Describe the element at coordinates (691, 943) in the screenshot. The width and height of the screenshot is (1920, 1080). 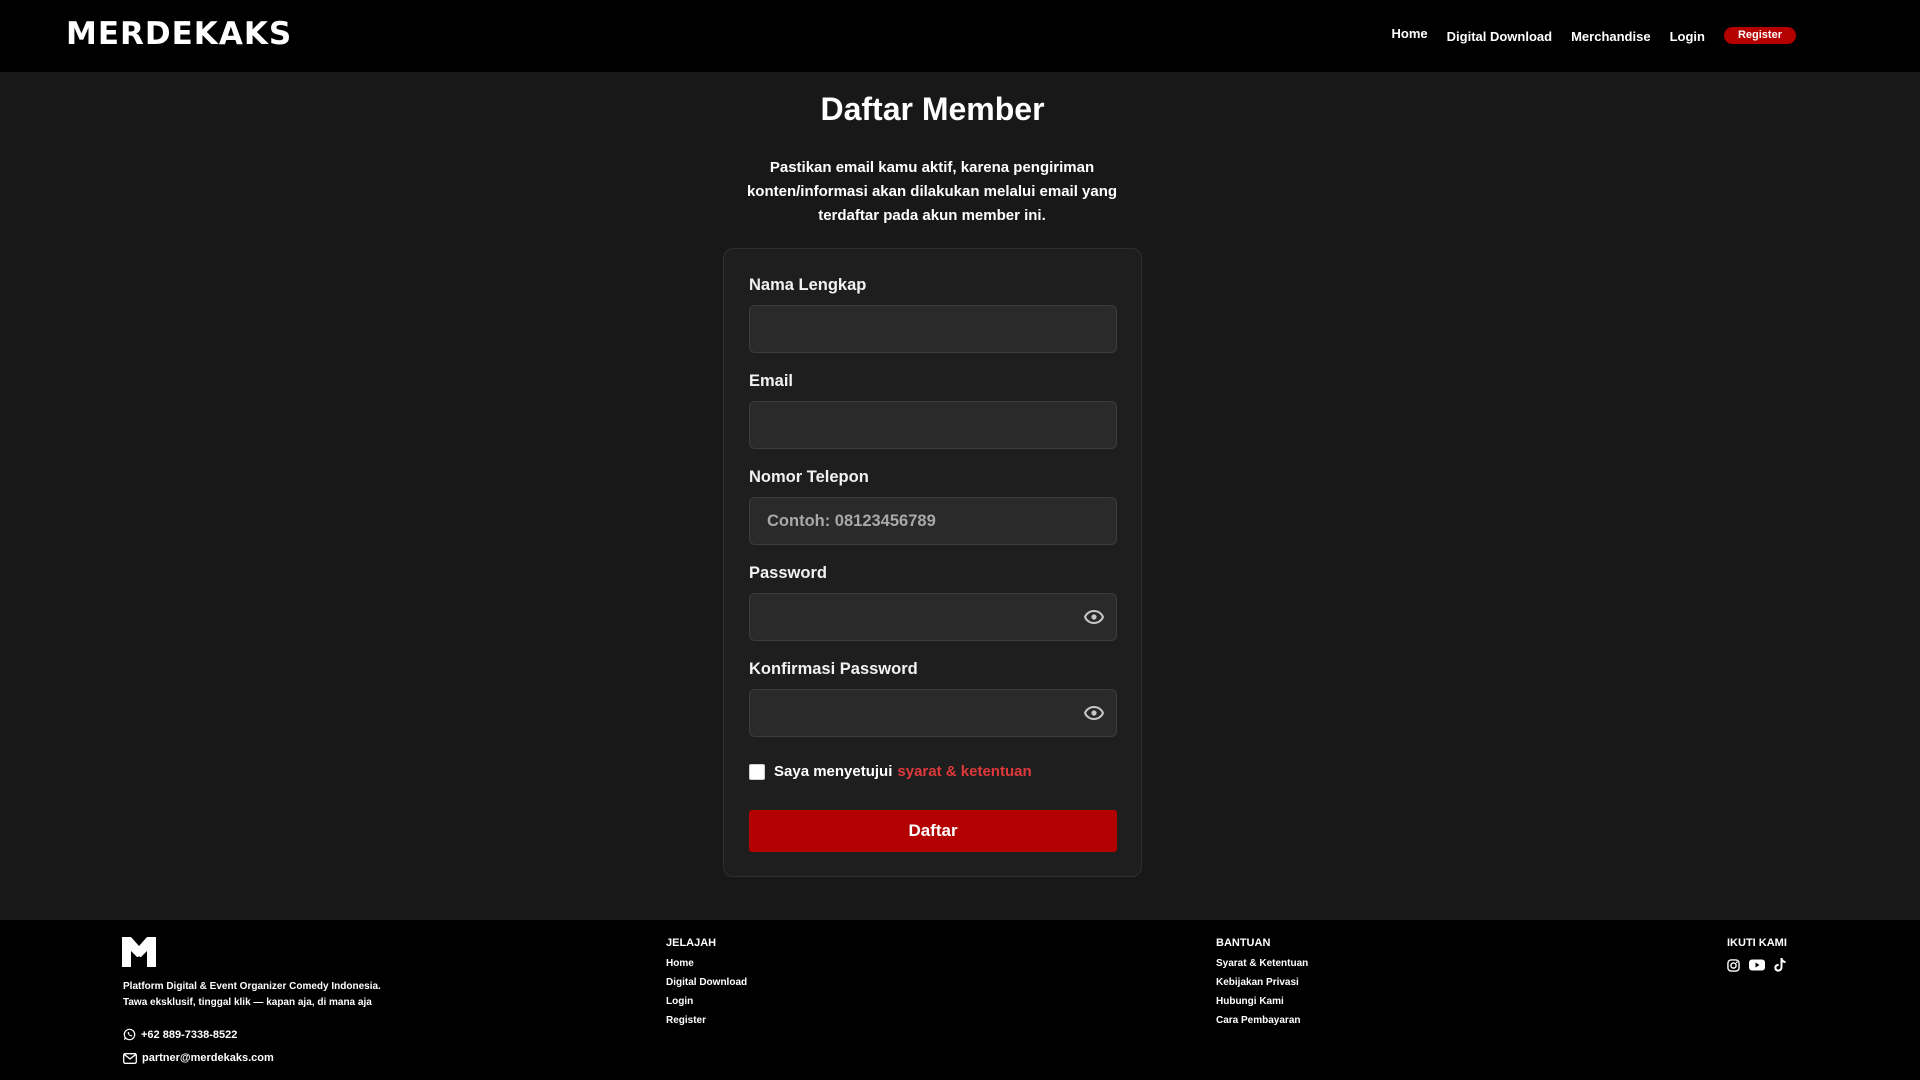
I see `explore-heading: JELAJAH` at that location.